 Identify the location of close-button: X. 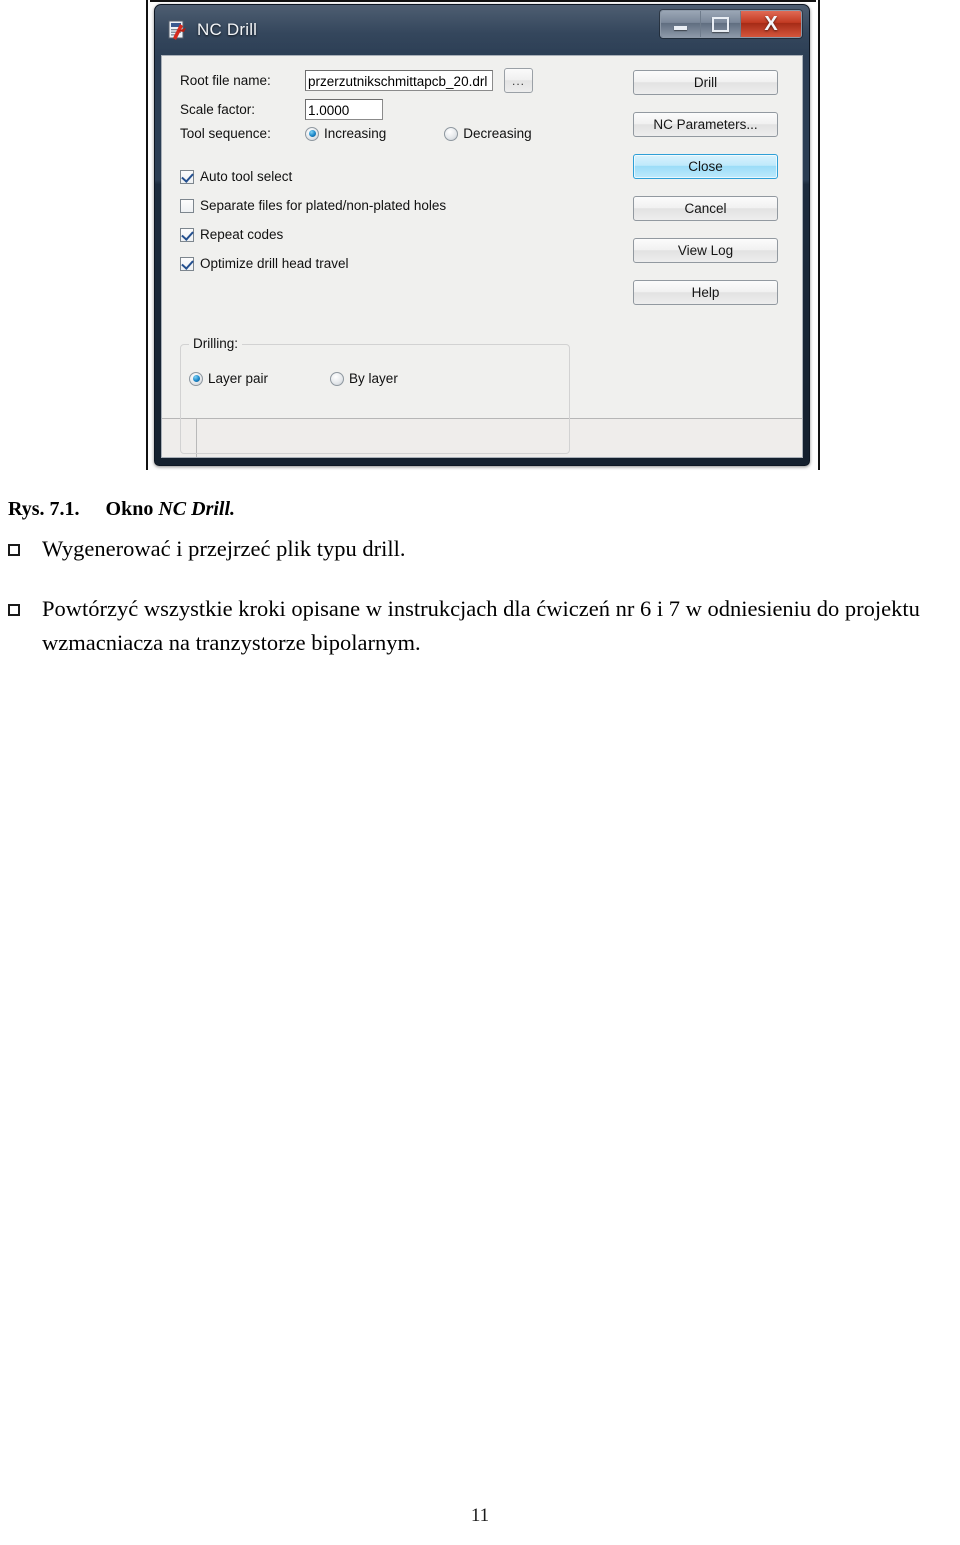
(771, 24).